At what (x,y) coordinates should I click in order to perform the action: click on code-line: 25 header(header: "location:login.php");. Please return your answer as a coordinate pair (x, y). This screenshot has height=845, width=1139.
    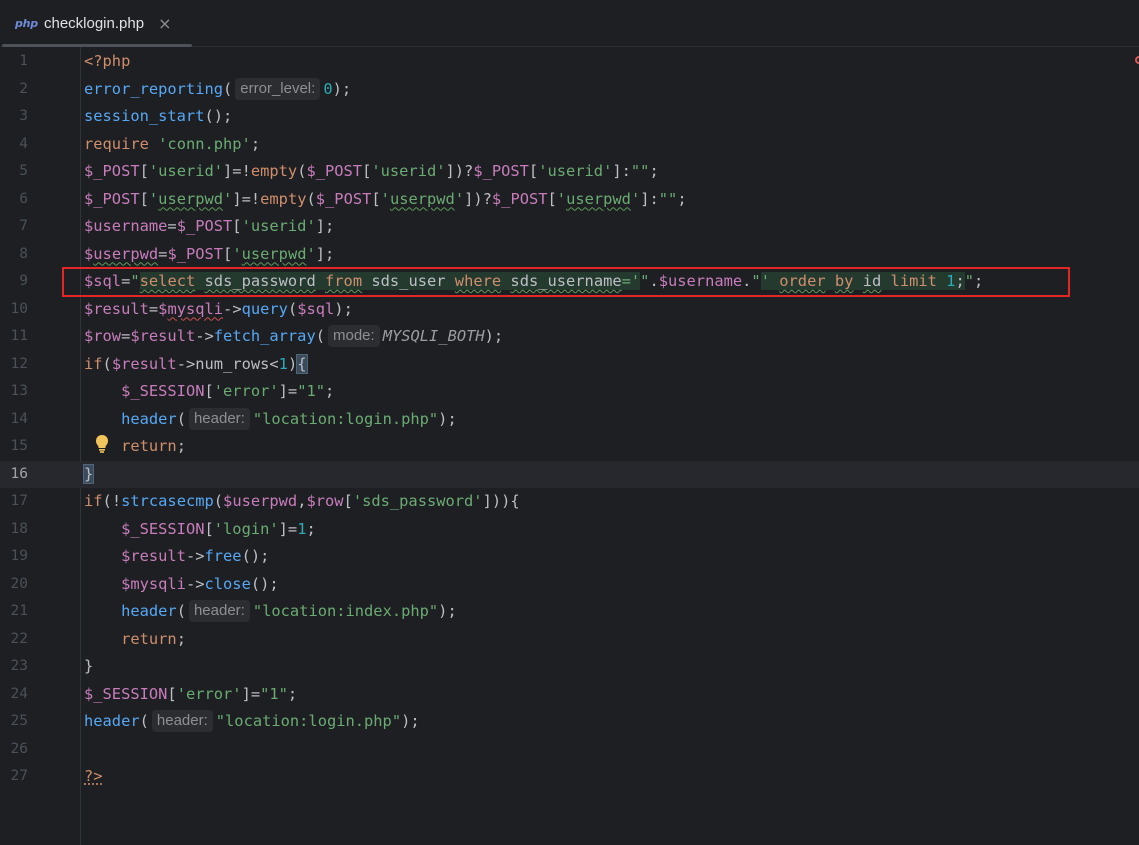
    Looking at the image, I should click on (569, 722).